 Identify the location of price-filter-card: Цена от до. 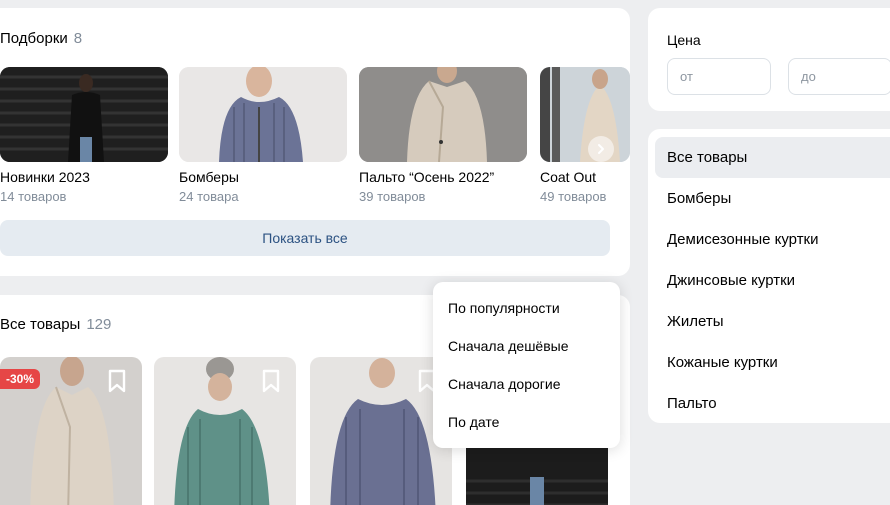
(769, 59).